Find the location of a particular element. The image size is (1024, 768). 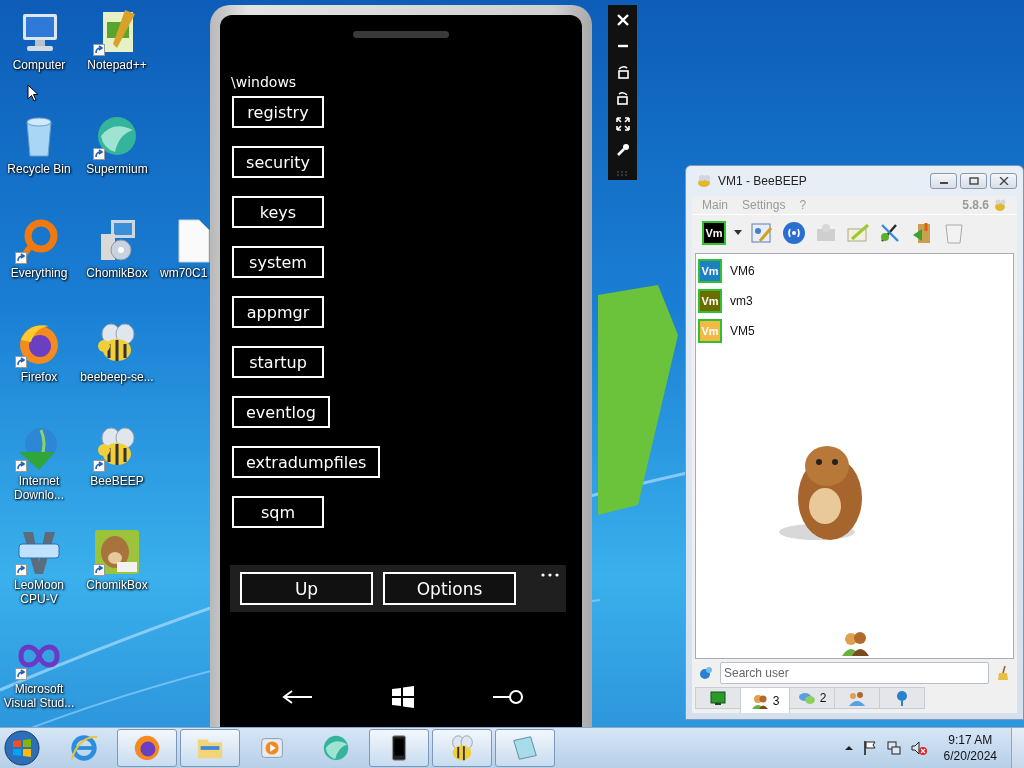

more-icon is located at coordinates (550, 575).